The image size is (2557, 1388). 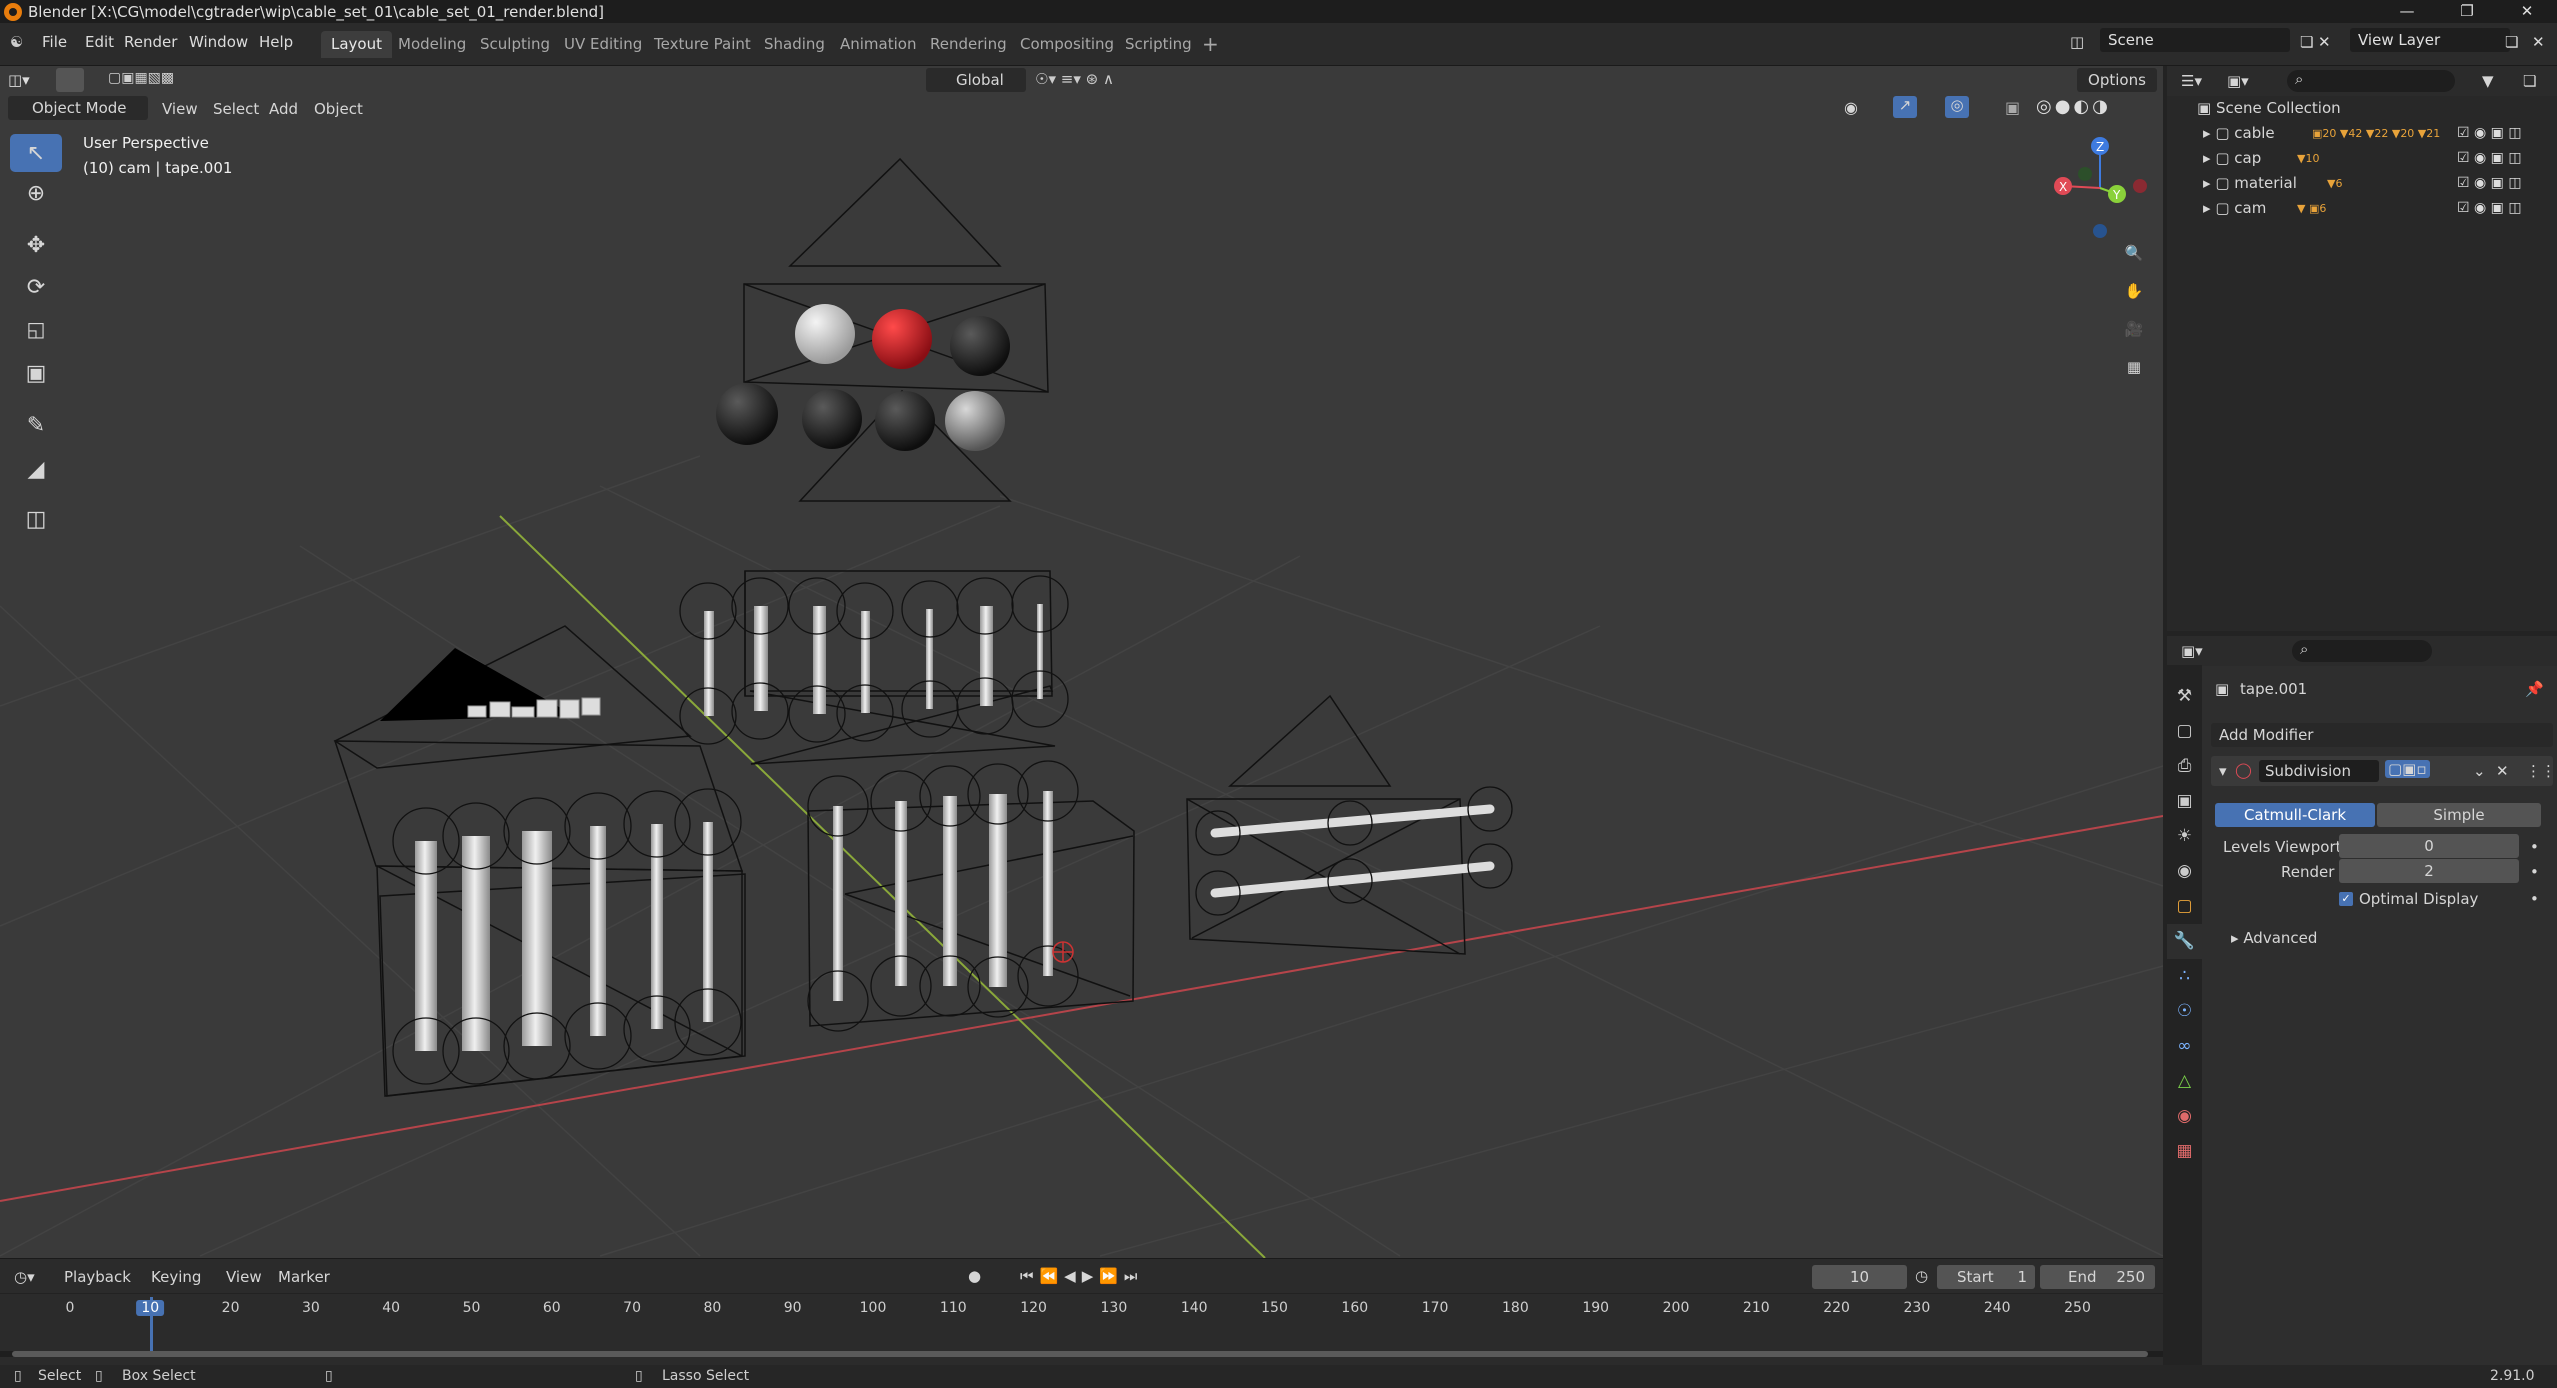 I want to click on new-view-layer-icon: ❏, so click(x=2511, y=42).